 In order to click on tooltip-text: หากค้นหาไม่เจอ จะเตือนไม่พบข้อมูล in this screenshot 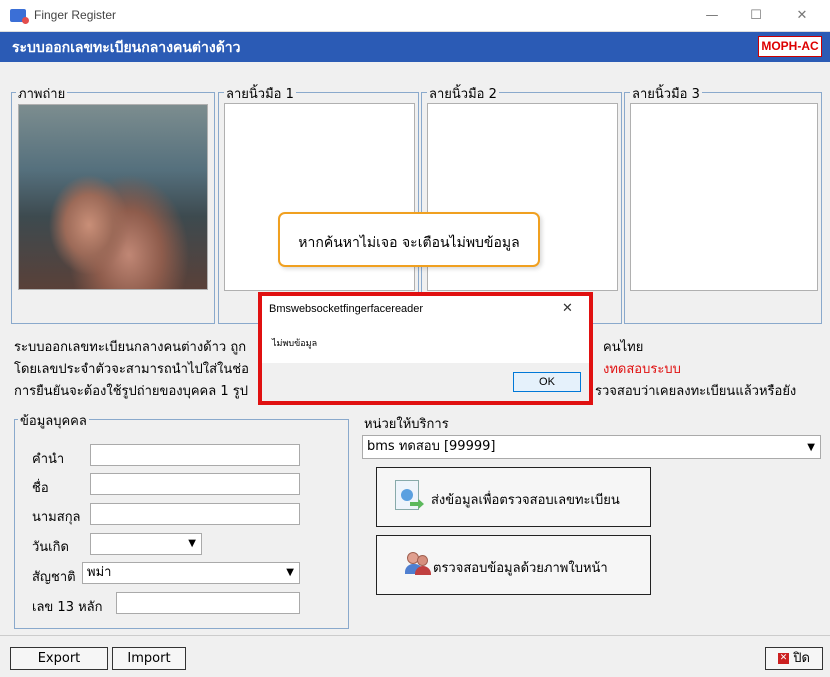, I will do `click(409, 243)`.